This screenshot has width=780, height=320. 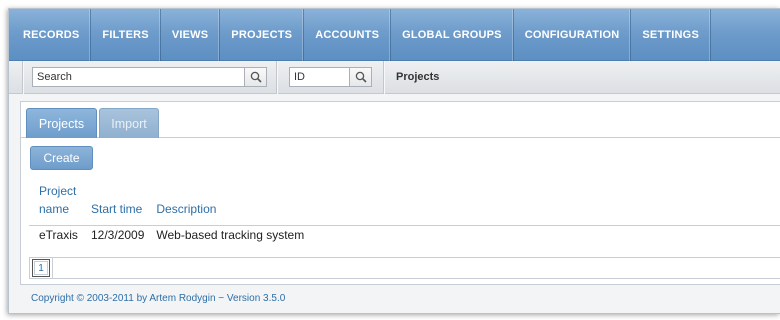 What do you see at coordinates (61, 123) in the screenshot?
I see `tab-projects: Projects` at bounding box center [61, 123].